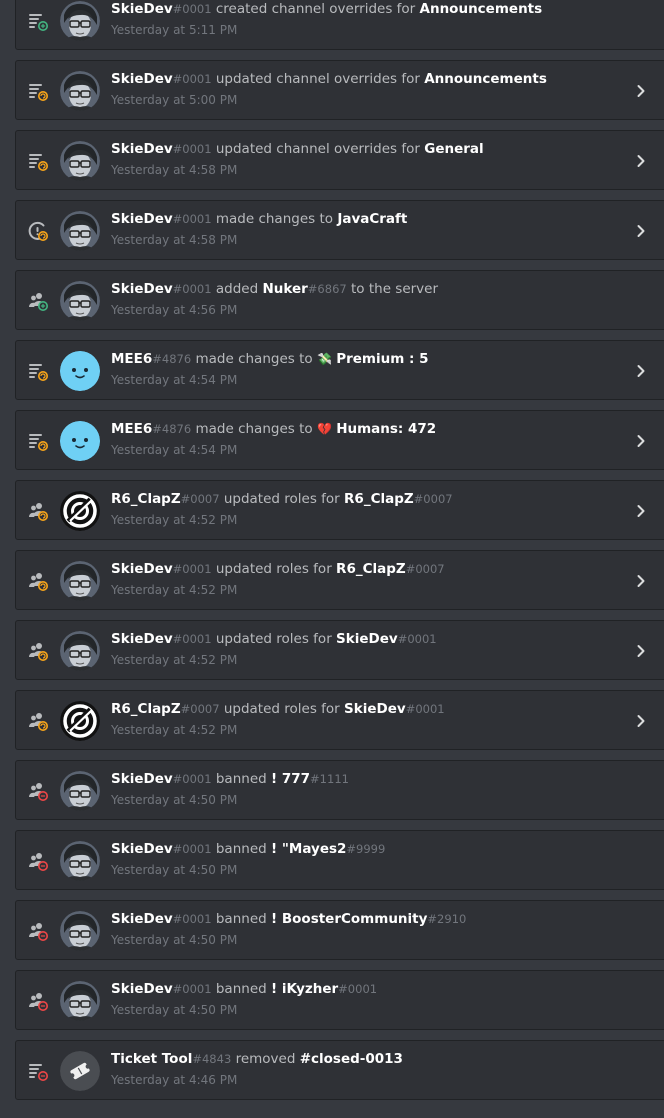 The width and height of the screenshot is (664, 1118). I want to click on channel-delete-icon, so click(38, 1071).